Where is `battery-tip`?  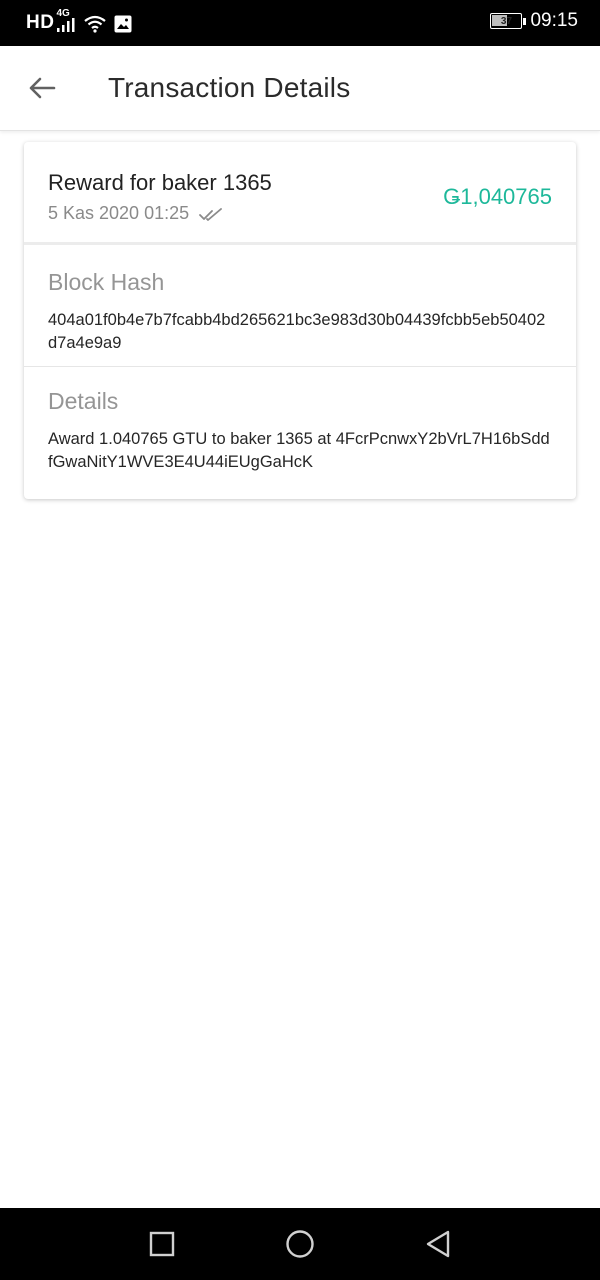 battery-tip is located at coordinates (525, 21).